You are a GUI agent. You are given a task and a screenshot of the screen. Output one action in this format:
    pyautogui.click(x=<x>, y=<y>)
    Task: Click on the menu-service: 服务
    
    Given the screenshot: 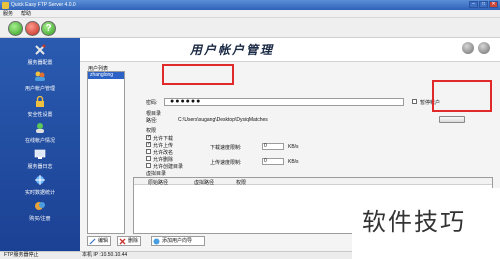 What is the action you would take?
    pyautogui.click(x=8, y=13)
    